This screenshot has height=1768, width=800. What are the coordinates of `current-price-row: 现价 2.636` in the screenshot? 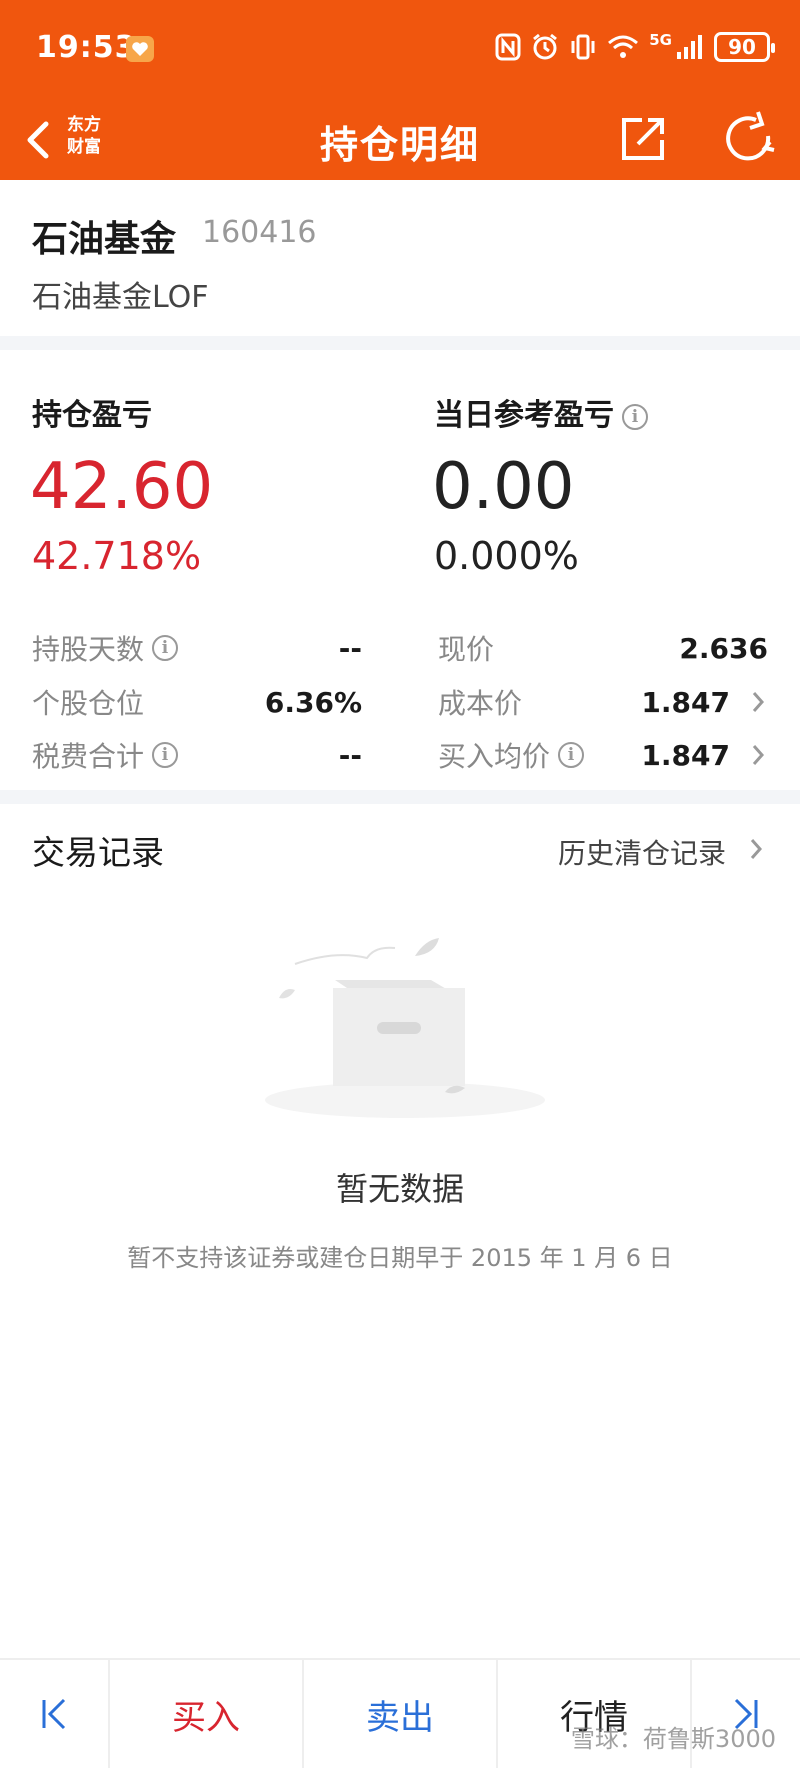 It's located at (603, 649).